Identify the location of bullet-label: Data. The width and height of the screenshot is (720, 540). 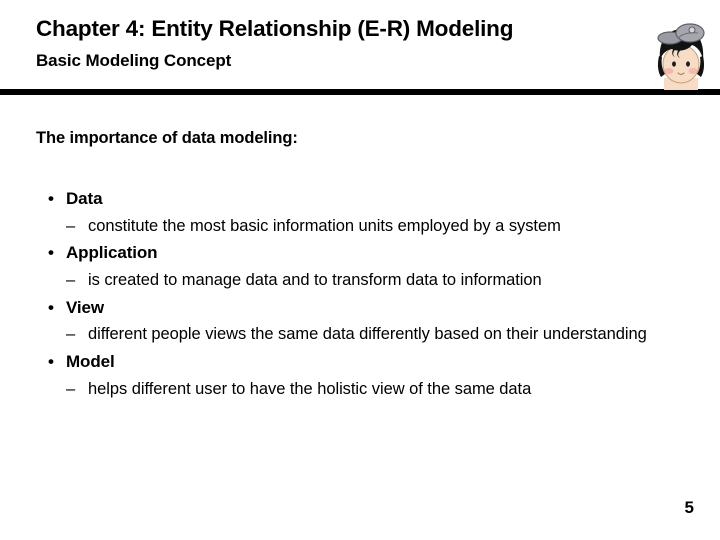
(84, 198).